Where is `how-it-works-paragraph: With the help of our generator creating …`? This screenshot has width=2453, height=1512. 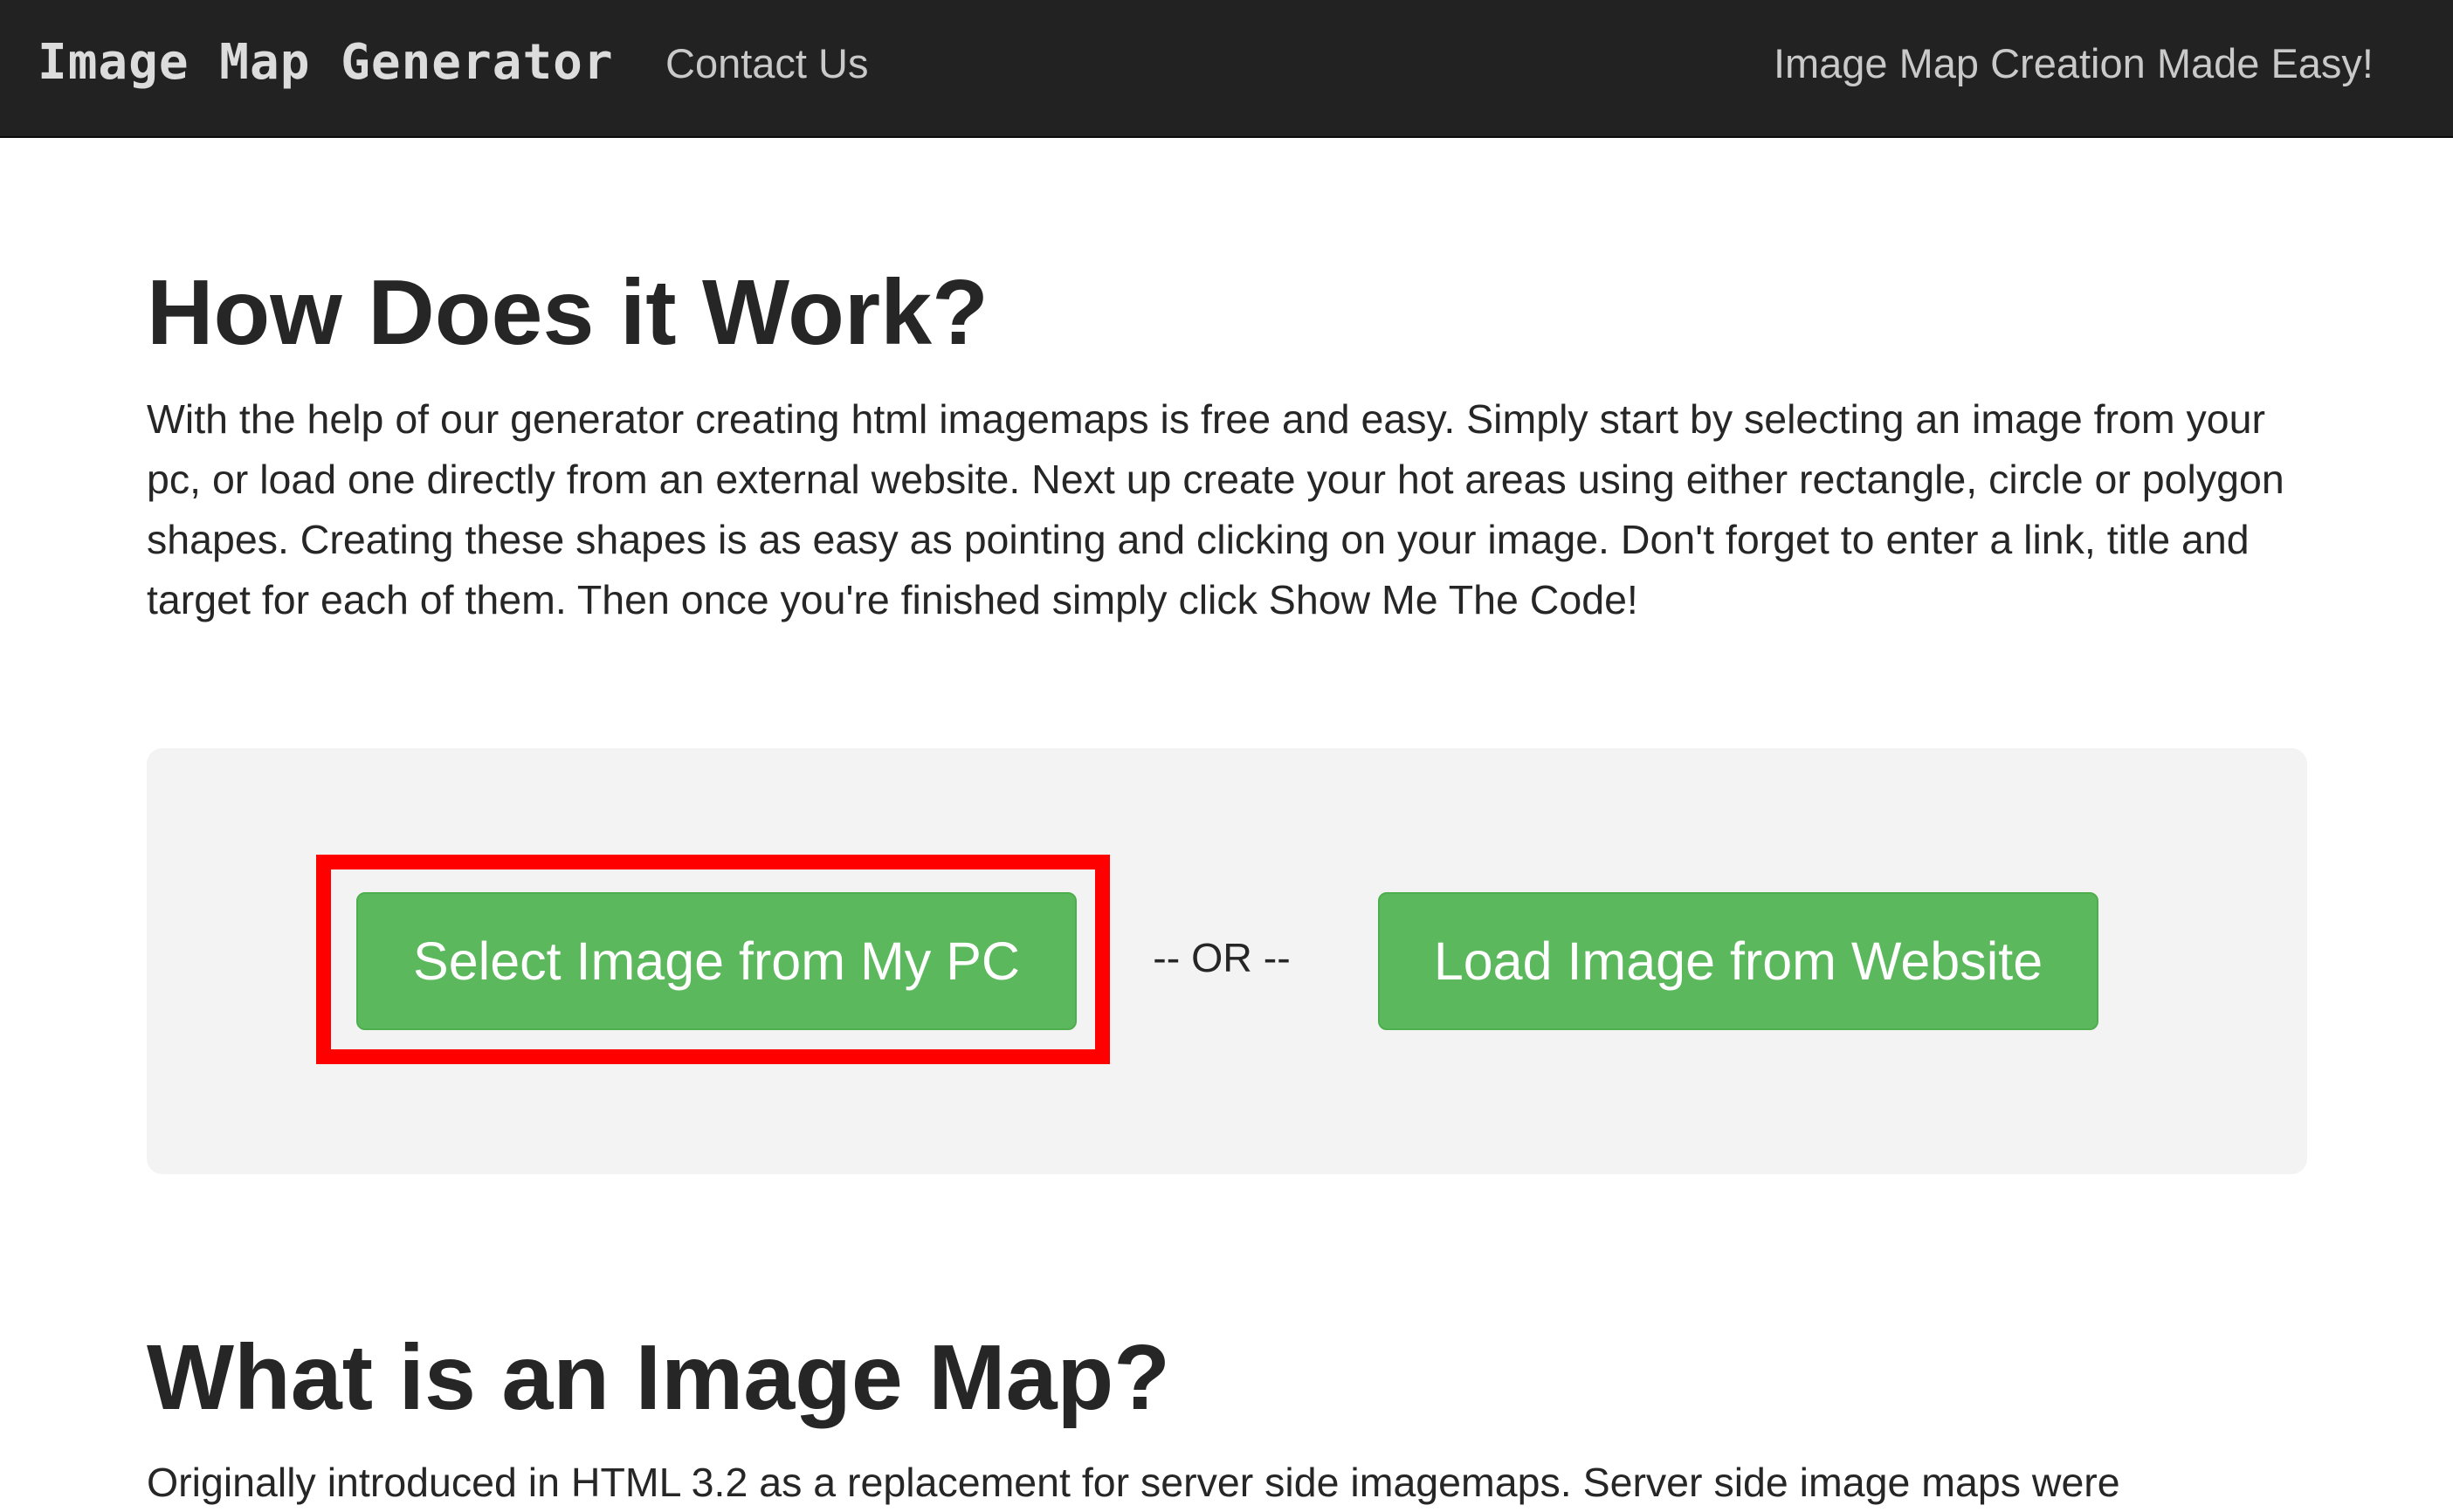 how-it-works-paragraph: With the help of our generator creating … is located at coordinates (1215, 509).